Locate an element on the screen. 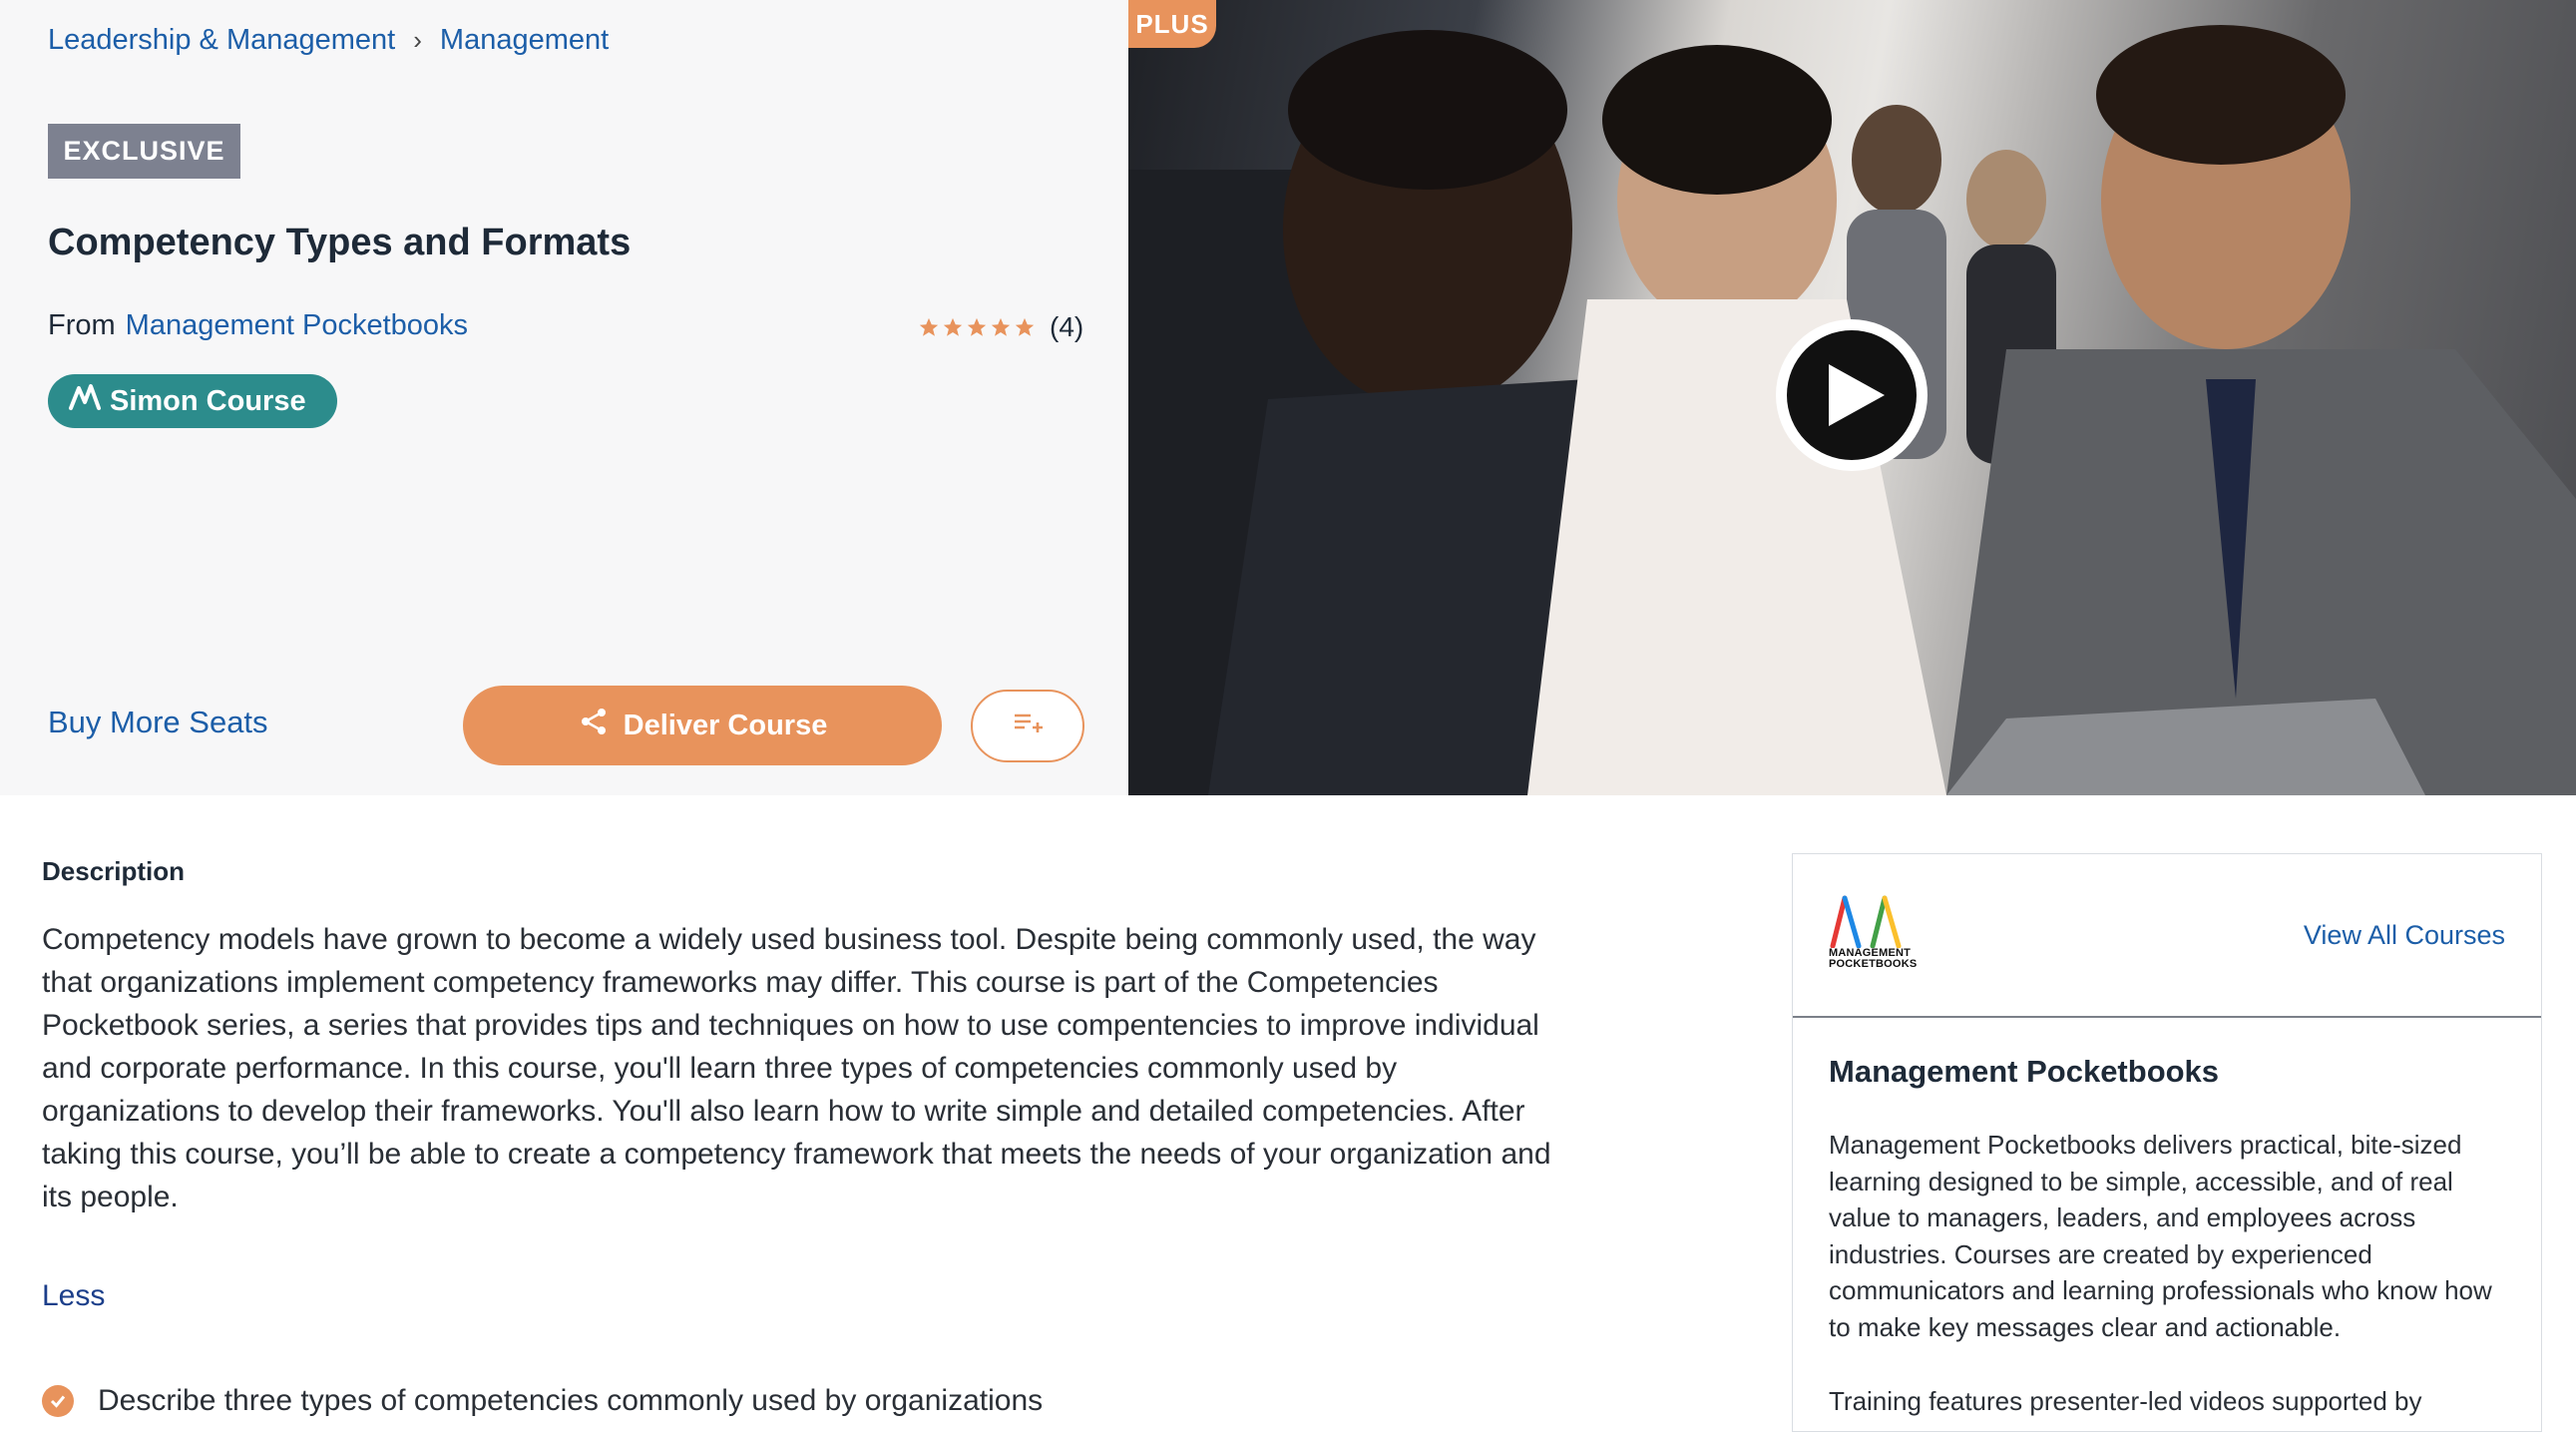 Image resolution: width=2576 pixels, height=1432 pixels. course-rating: (4) is located at coordinates (1000, 327).